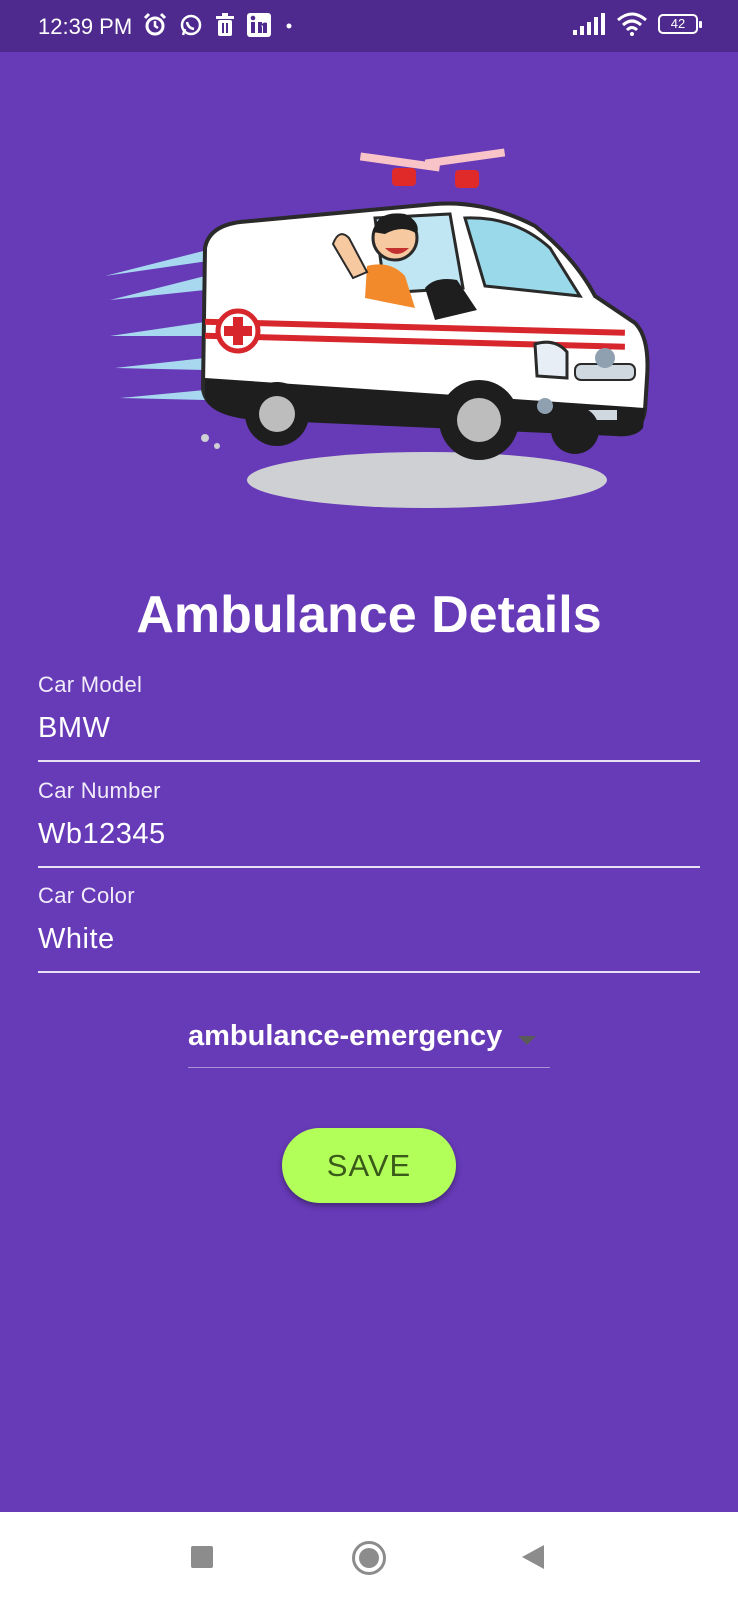  I want to click on chevron-down-icon, so click(527, 1040).